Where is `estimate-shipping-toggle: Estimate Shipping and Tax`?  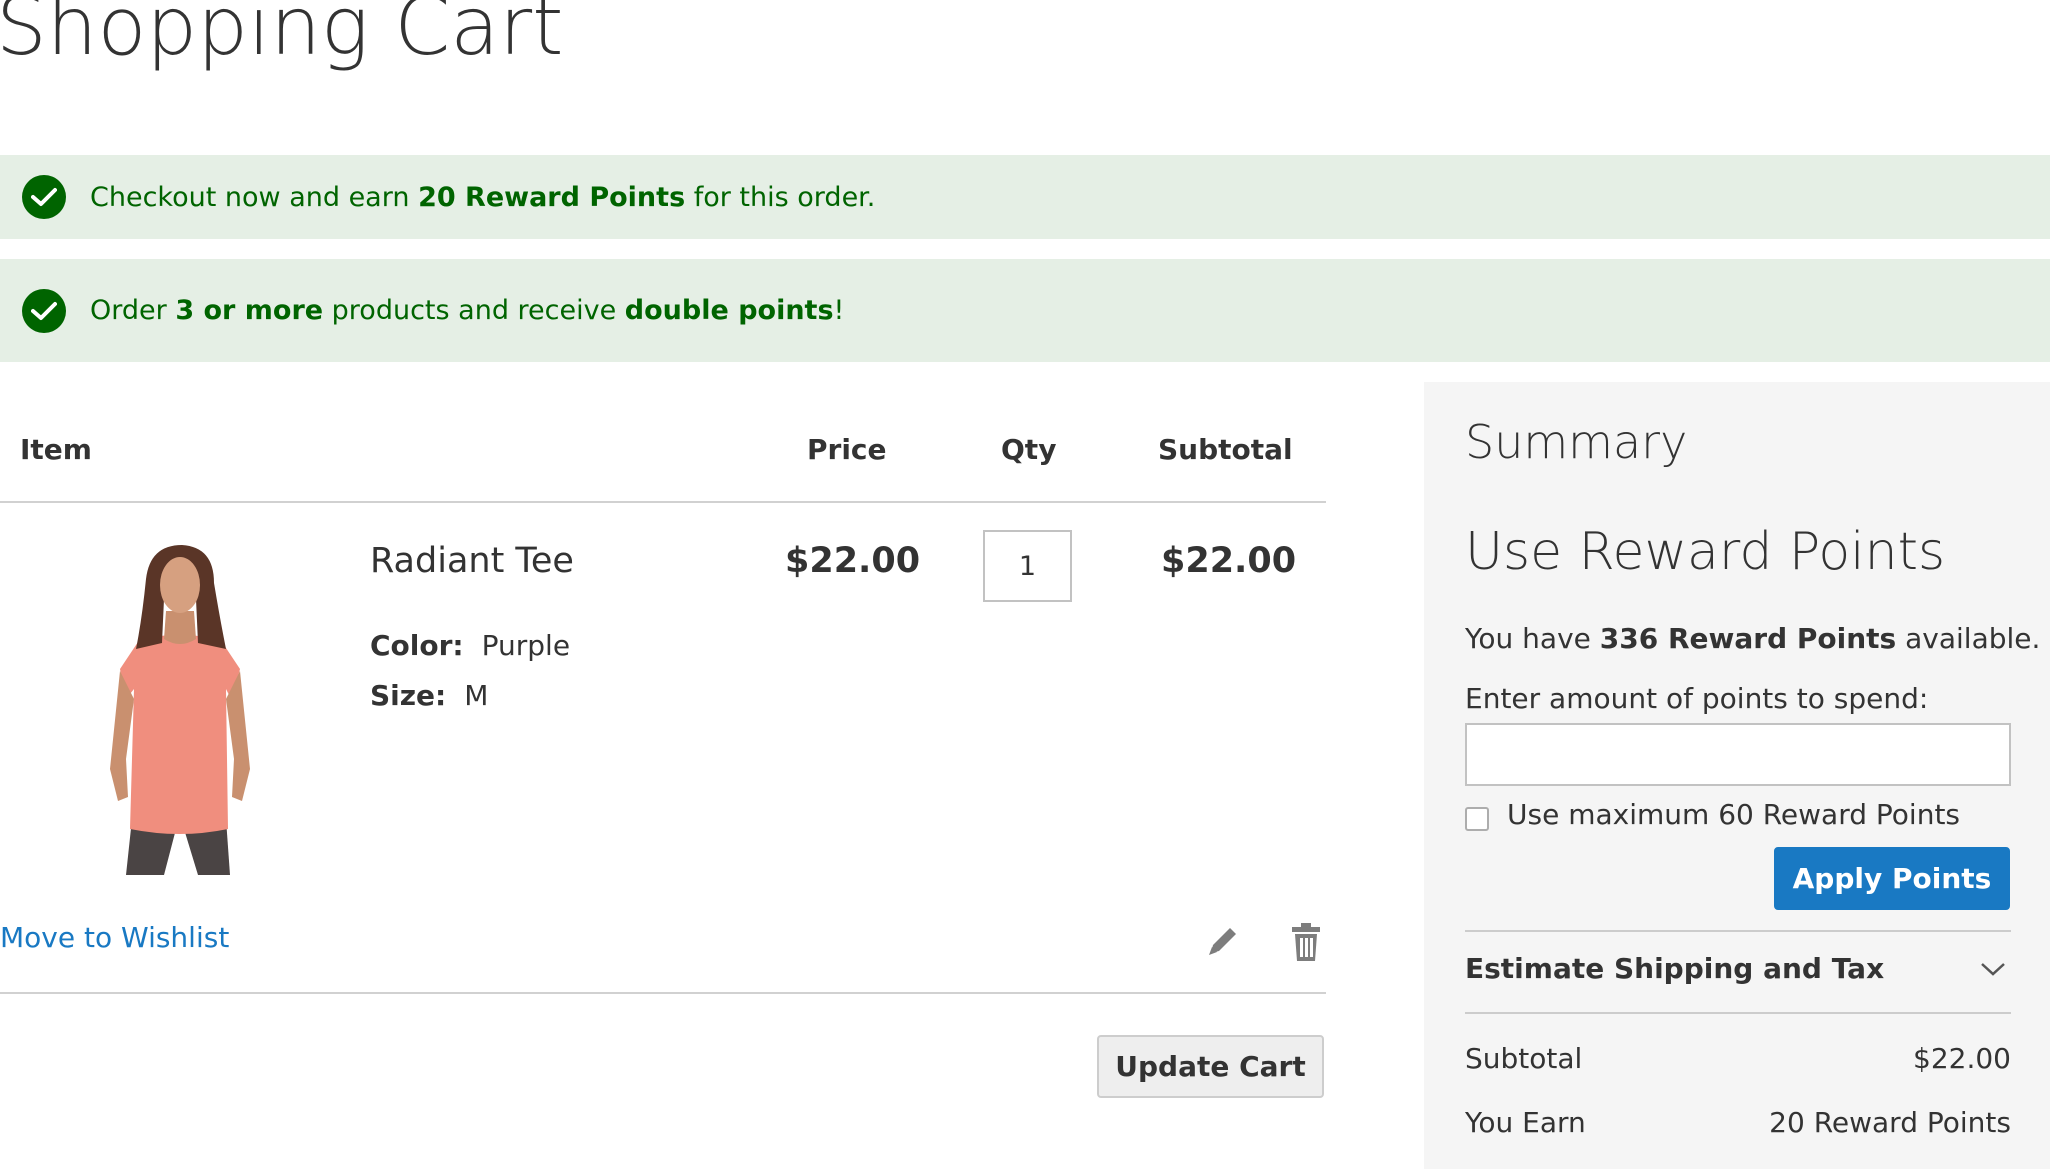 estimate-shipping-toggle: Estimate Shipping and Tax is located at coordinates (1738, 982).